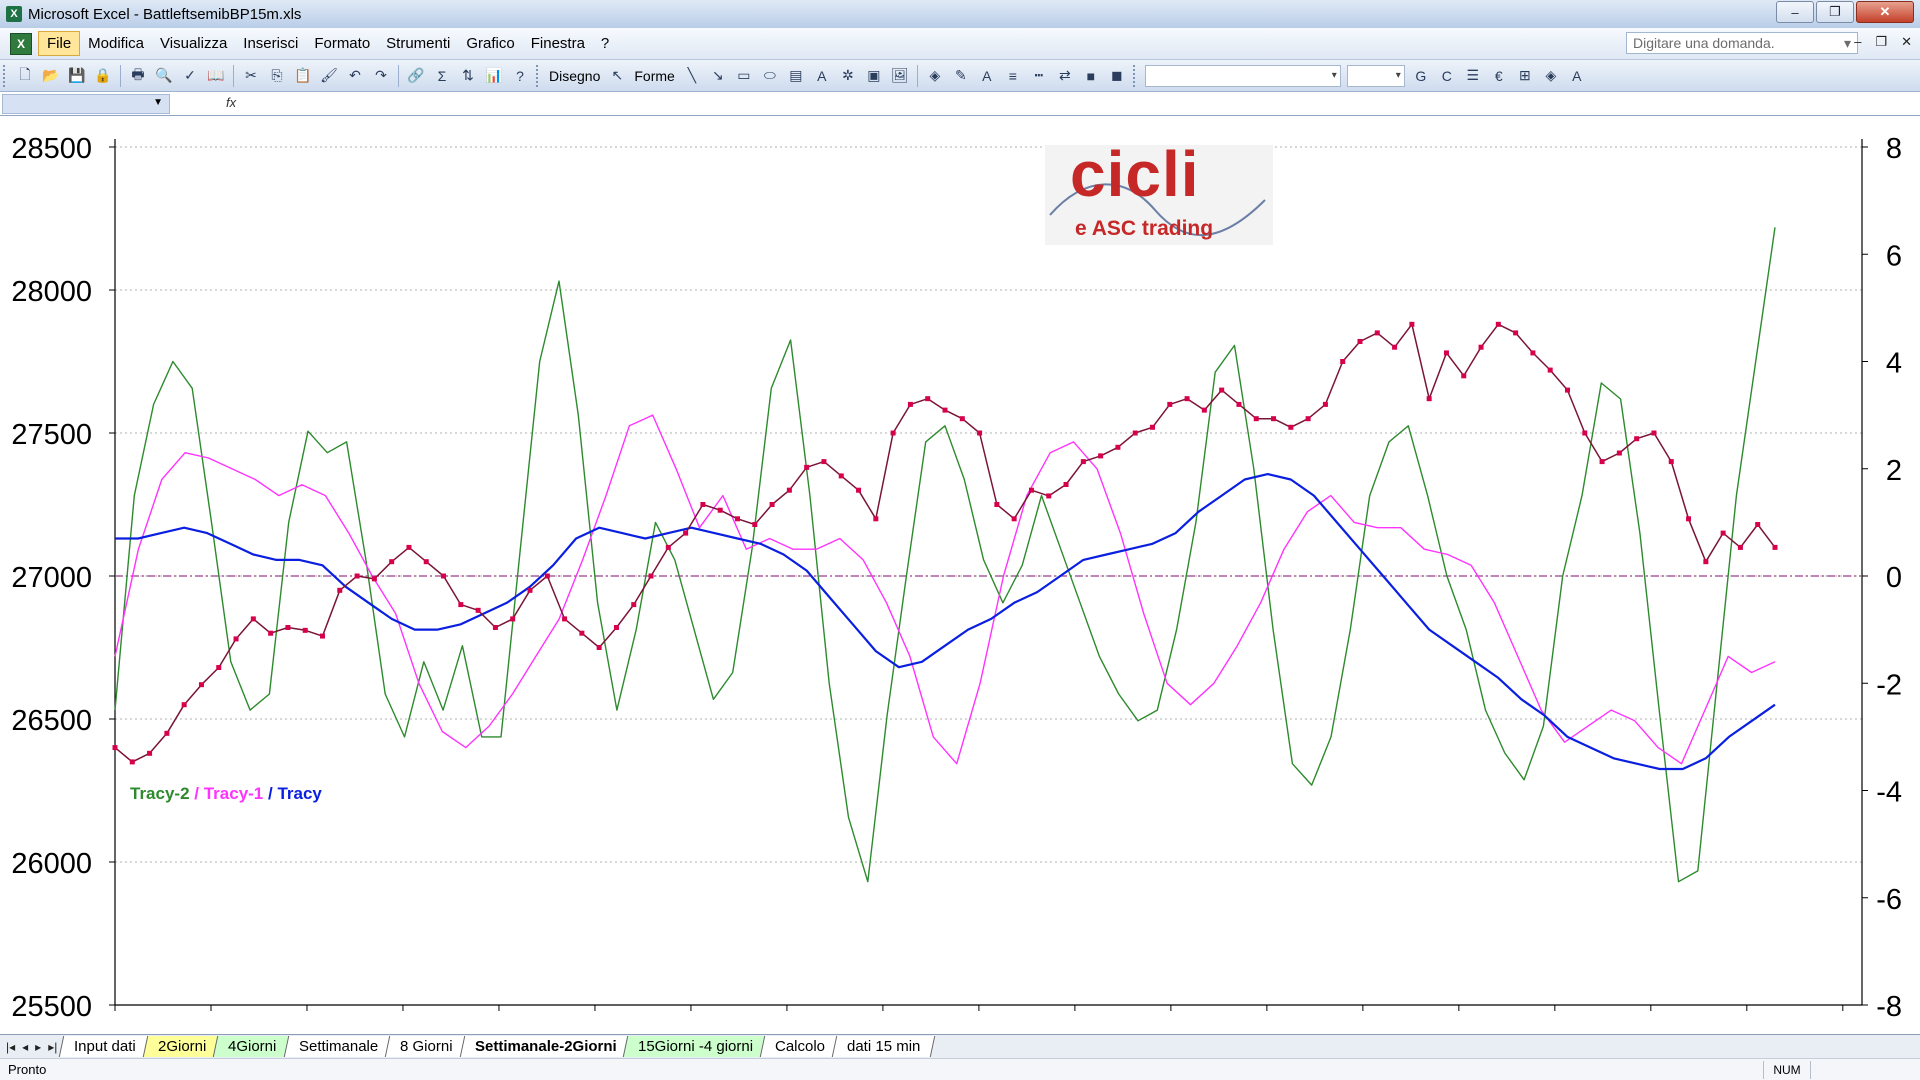  What do you see at coordinates (418, 43) in the screenshot?
I see `menu-strumenti: Strumenti` at bounding box center [418, 43].